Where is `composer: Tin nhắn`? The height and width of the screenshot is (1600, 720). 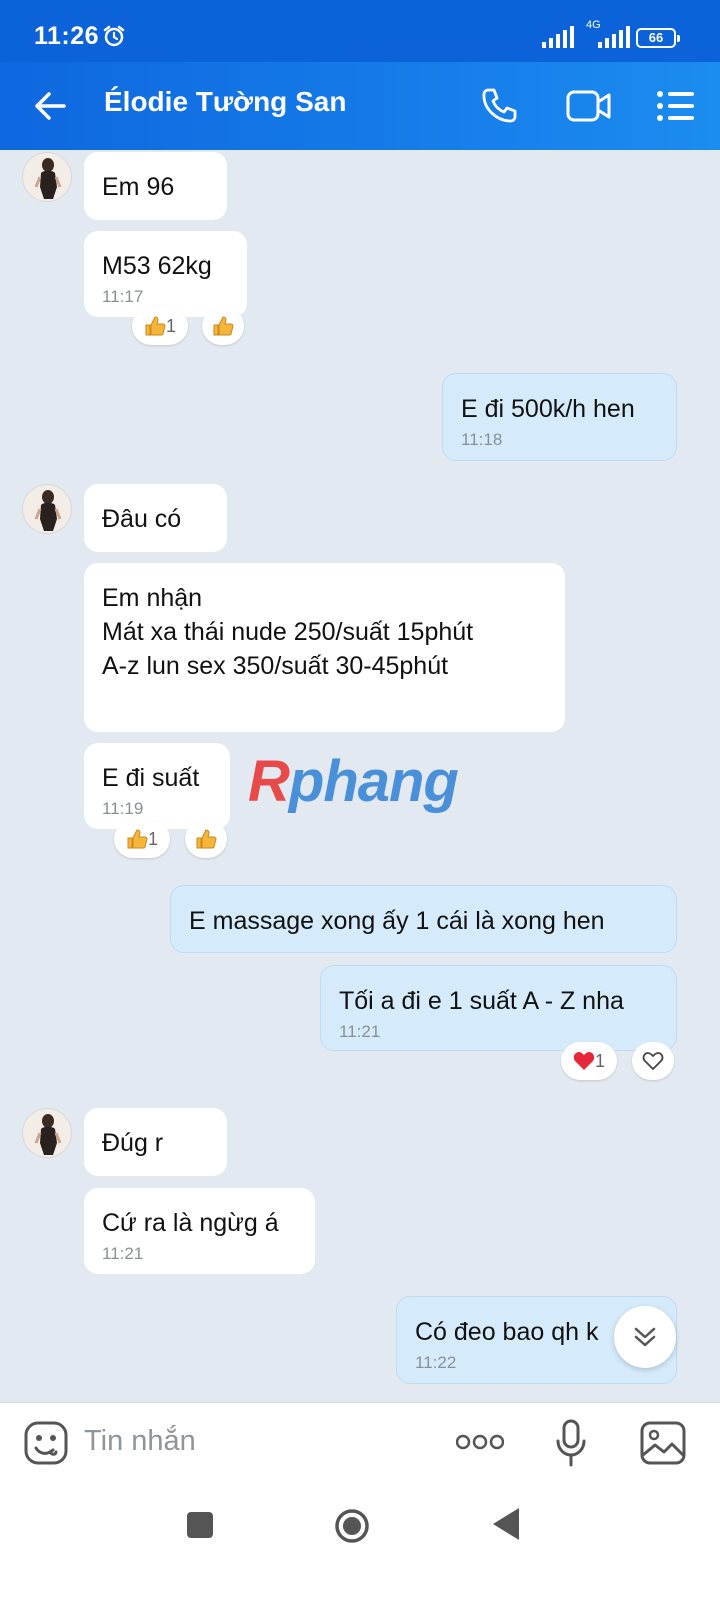
composer: Tin nhắn is located at coordinates (360, 1443).